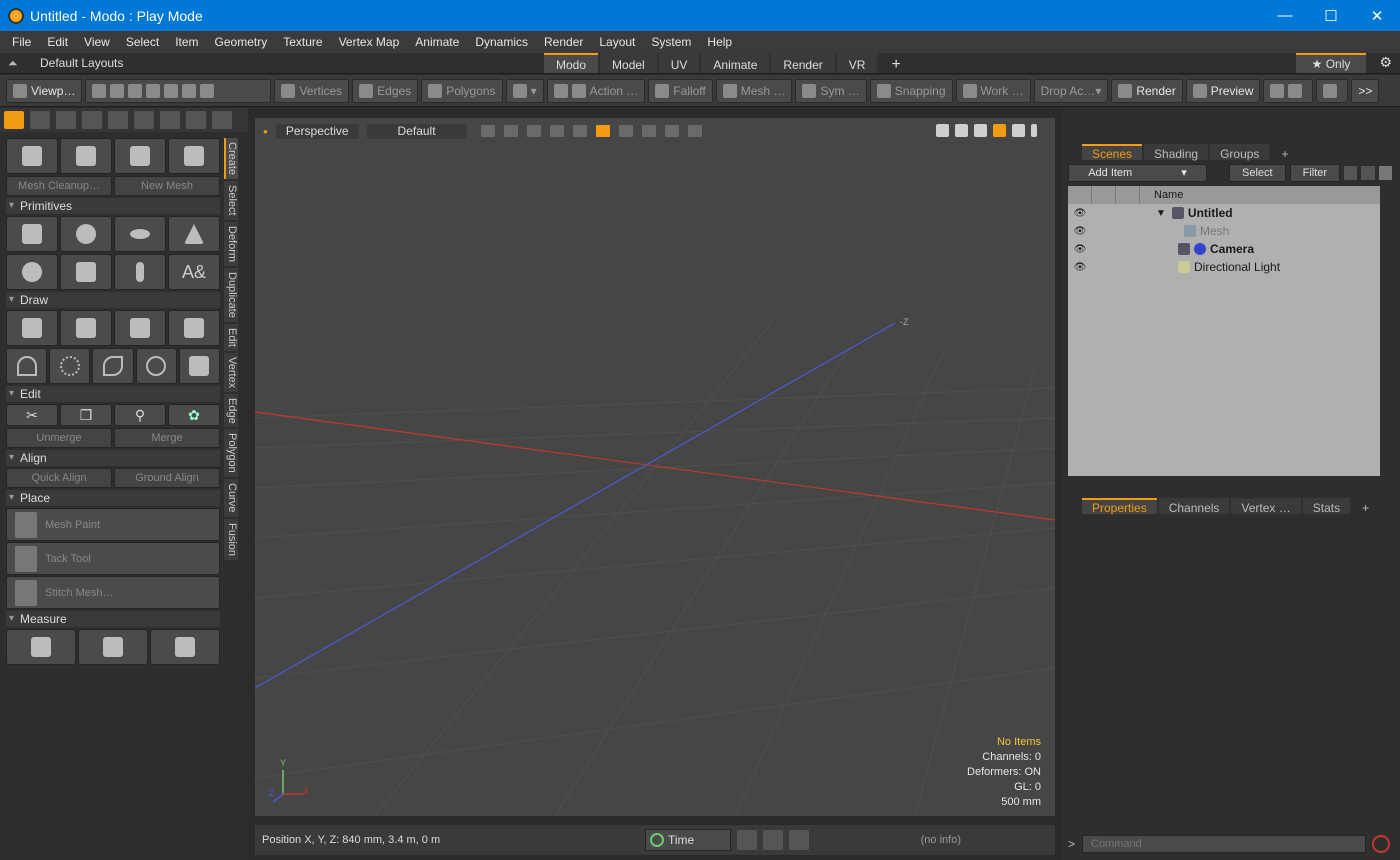 The width and height of the screenshot is (1400, 860). Describe the element at coordinates (92, 120) in the screenshot. I see `brush-icon` at that location.